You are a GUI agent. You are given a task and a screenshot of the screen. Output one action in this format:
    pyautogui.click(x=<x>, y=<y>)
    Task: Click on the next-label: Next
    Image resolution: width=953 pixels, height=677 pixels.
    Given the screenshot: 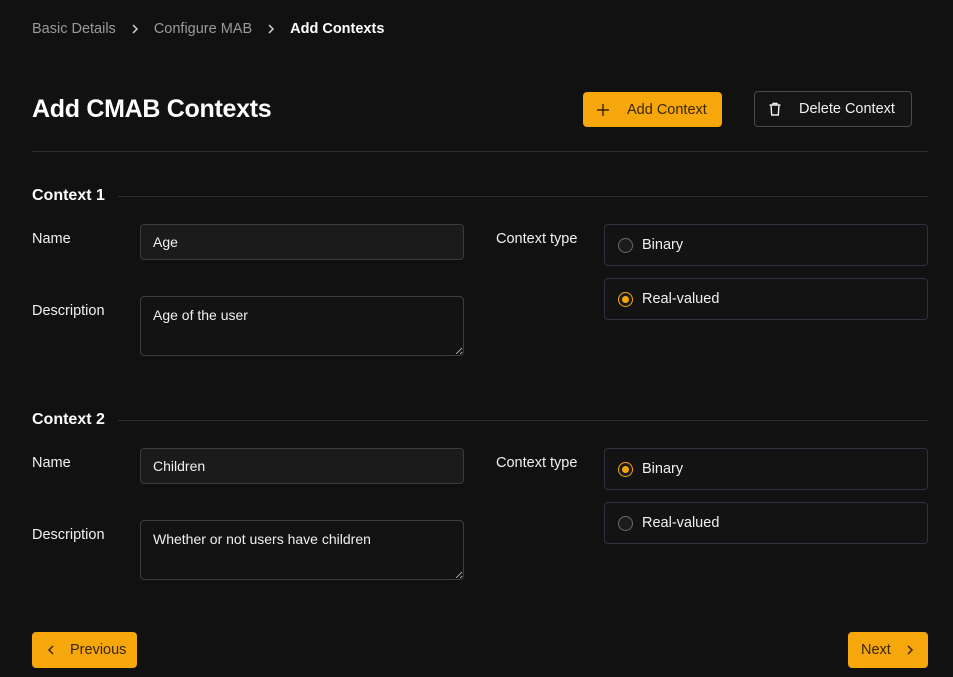 What is the action you would take?
    pyautogui.click(x=876, y=650)
    